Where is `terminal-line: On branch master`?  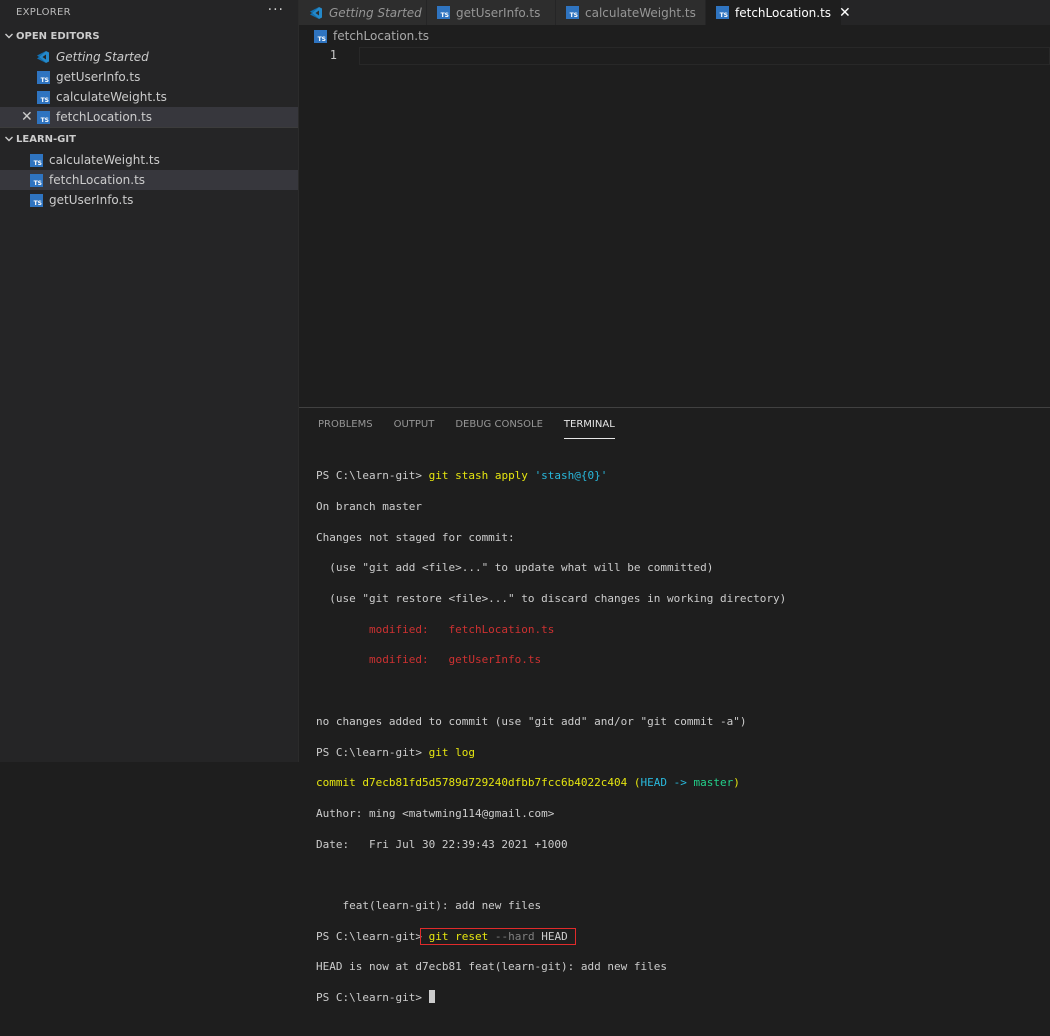
terminal-line: On branch master is located at coordinates (369, 507).